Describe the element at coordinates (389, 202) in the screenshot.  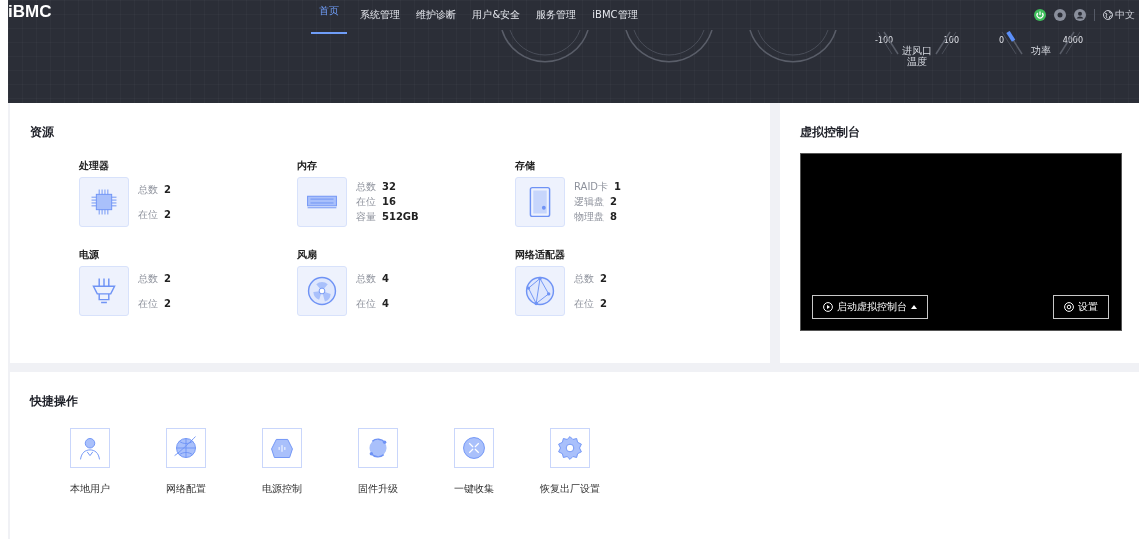
I see `stat-value: 16` at that location.